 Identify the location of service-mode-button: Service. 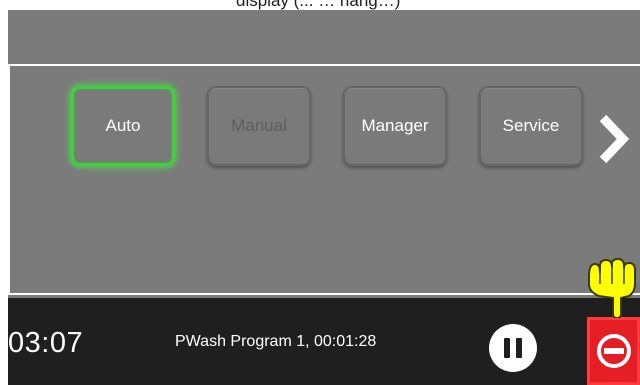
(531, 126).